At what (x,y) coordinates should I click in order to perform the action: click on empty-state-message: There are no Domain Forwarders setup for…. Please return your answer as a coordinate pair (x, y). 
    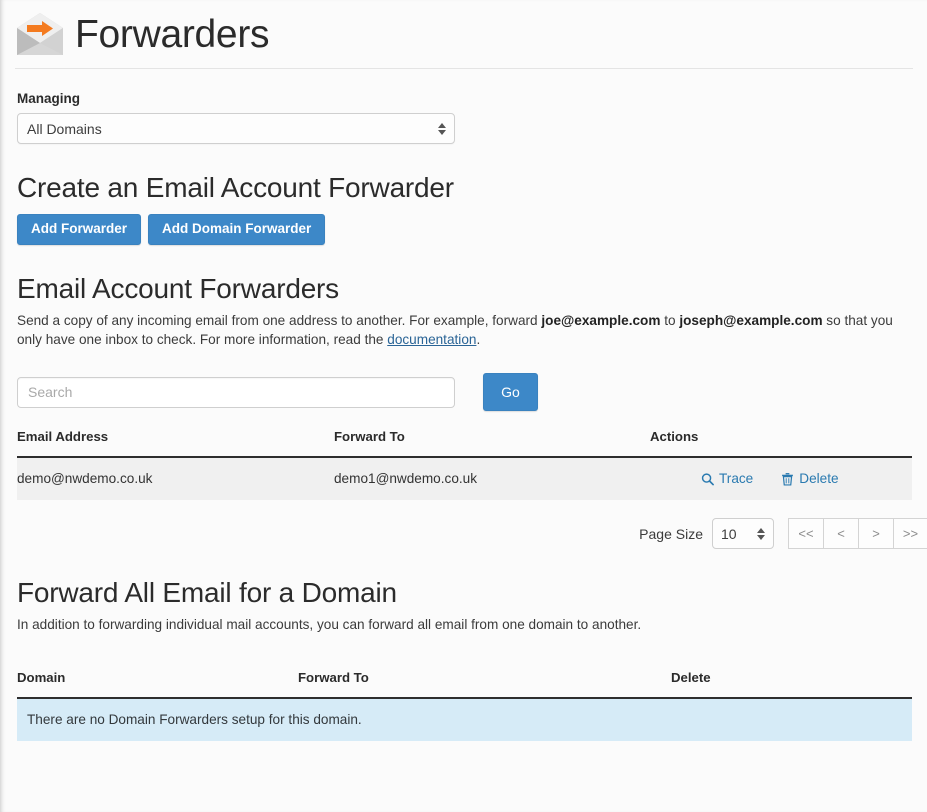
    Looking at the image, I should click on (464, 720).